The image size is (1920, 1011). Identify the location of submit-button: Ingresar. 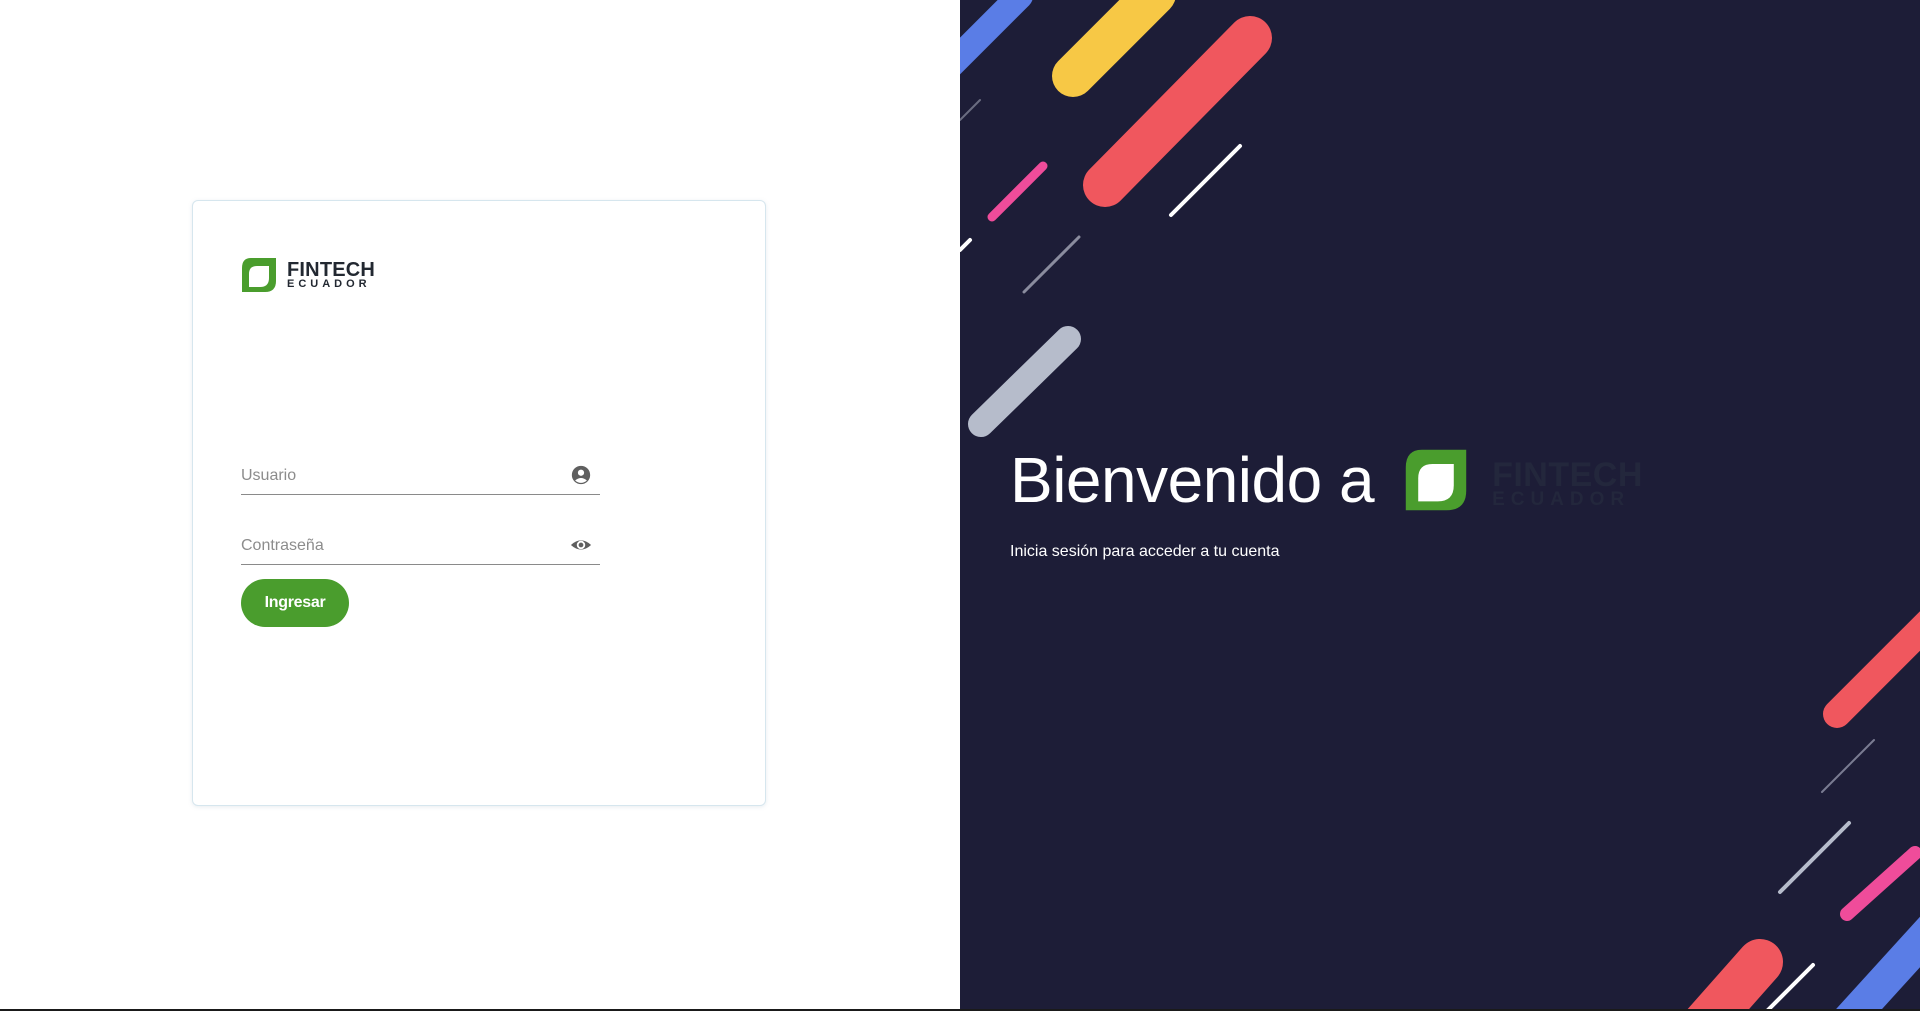
(295, 603).